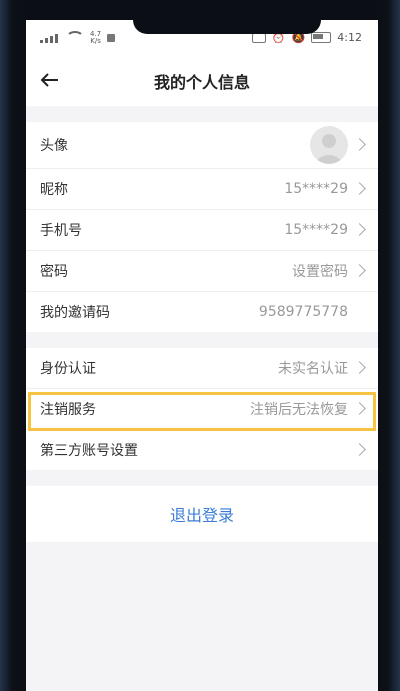 The height and width of the screenshot is (691, 400). Describe the element at coordinates (54, 190) in the screenshot. I see `row-label: 昵称` at that location.